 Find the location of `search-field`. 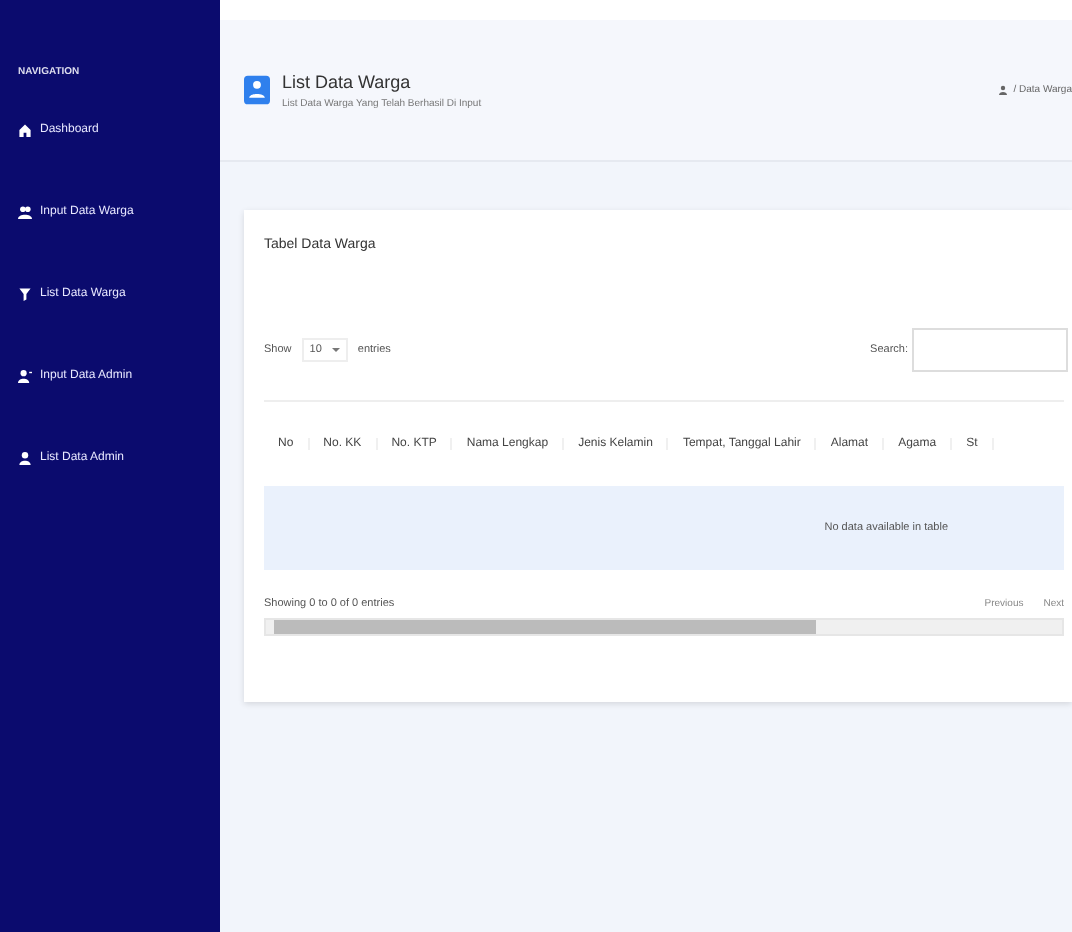

search-field is located at coordinates (990, 350).